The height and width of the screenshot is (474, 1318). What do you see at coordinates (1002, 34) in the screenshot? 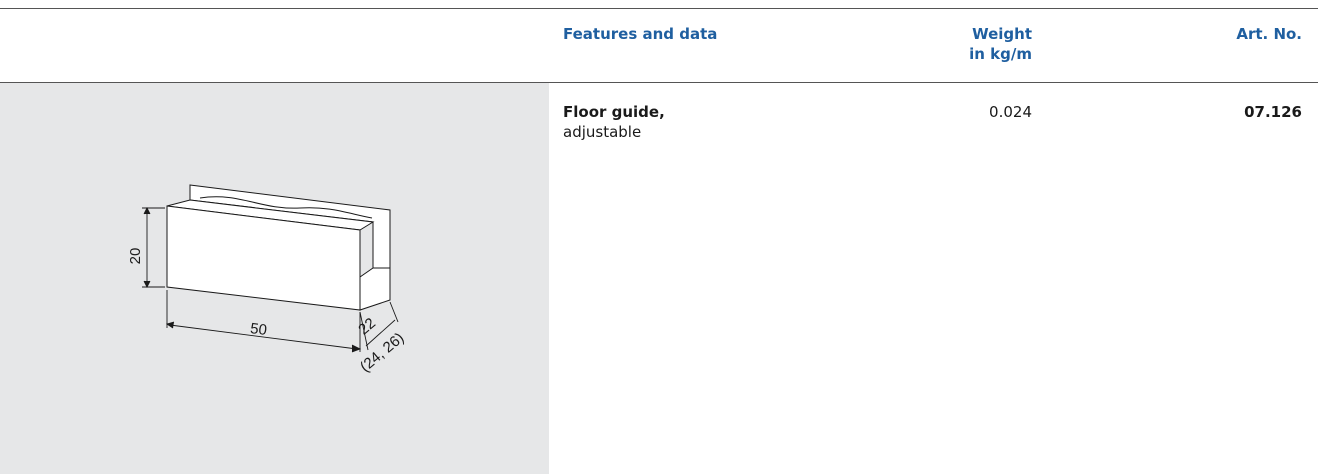
I see `header-weight-line1: Weight` at bounding box center [1002, 34].